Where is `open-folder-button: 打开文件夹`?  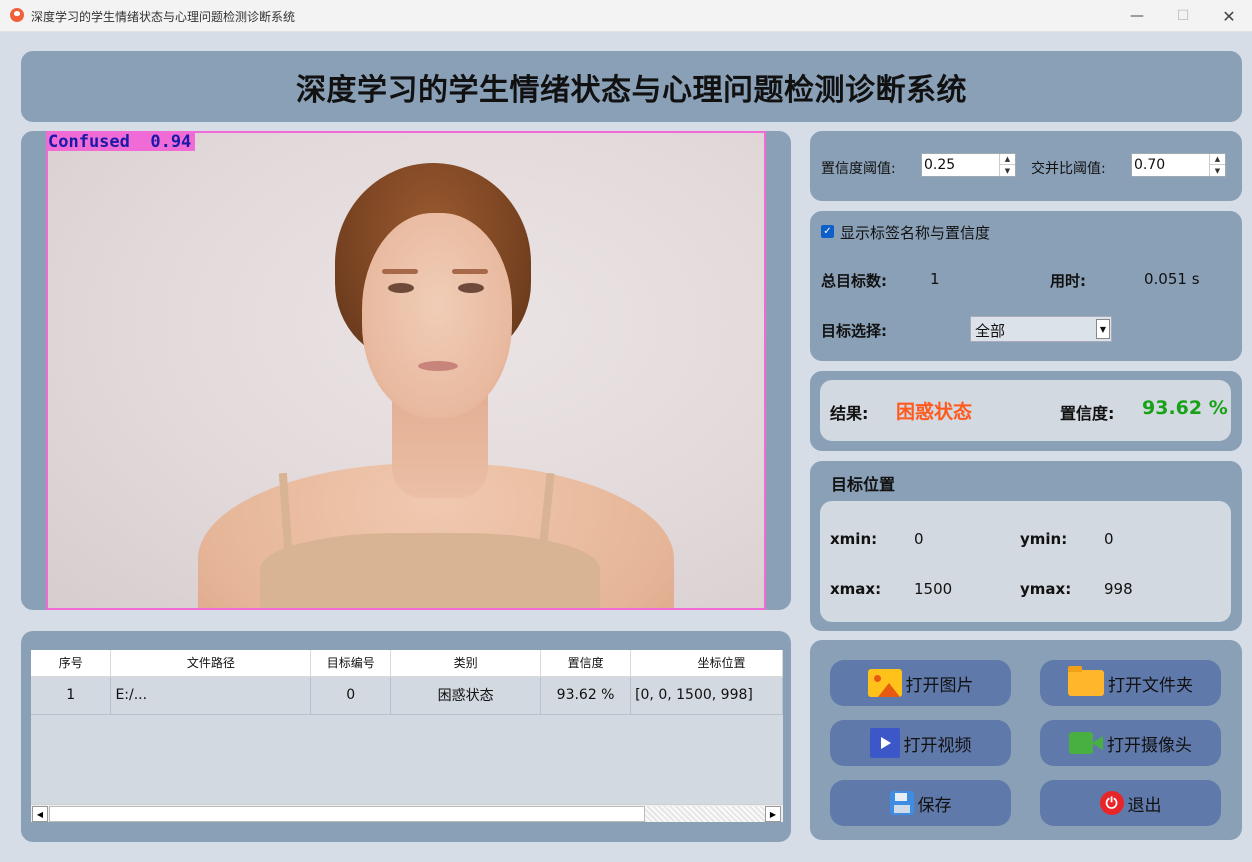 open-folder-button: 打开文件夹 is located at coordinates (1130, 683).